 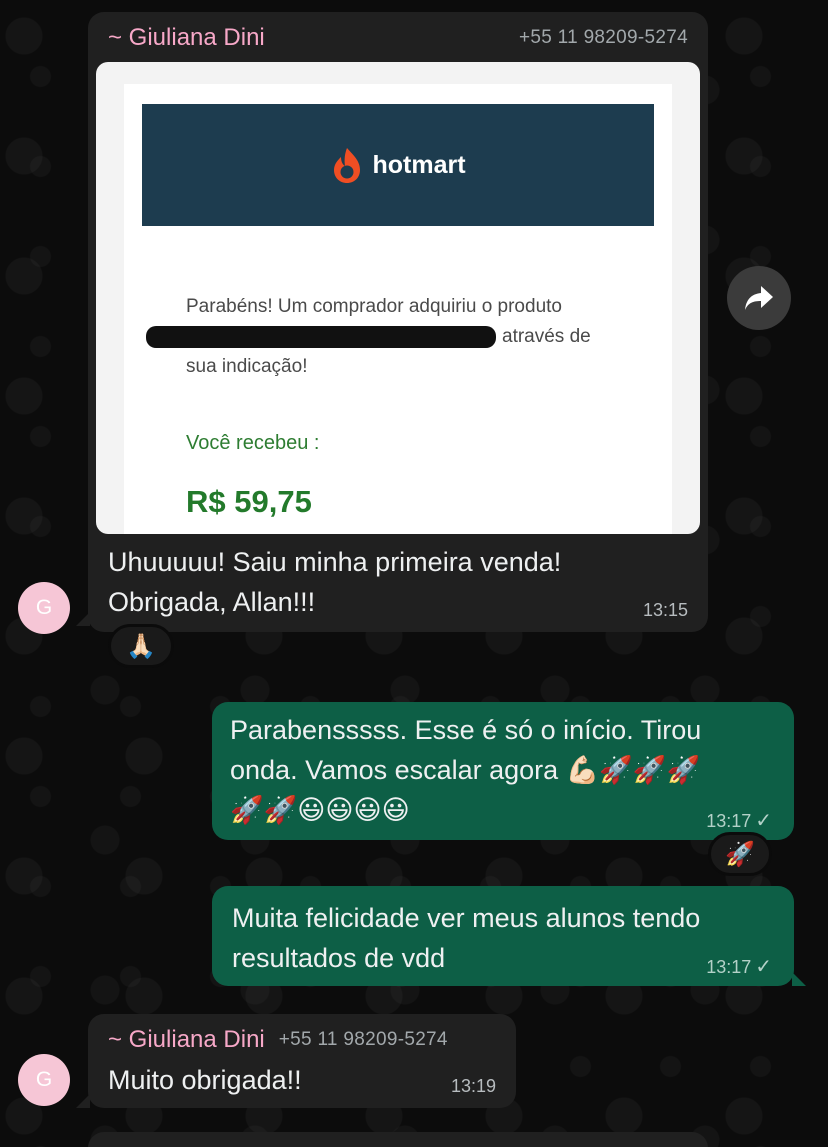 I want to click on forward-button, so click(x=759, y=298).